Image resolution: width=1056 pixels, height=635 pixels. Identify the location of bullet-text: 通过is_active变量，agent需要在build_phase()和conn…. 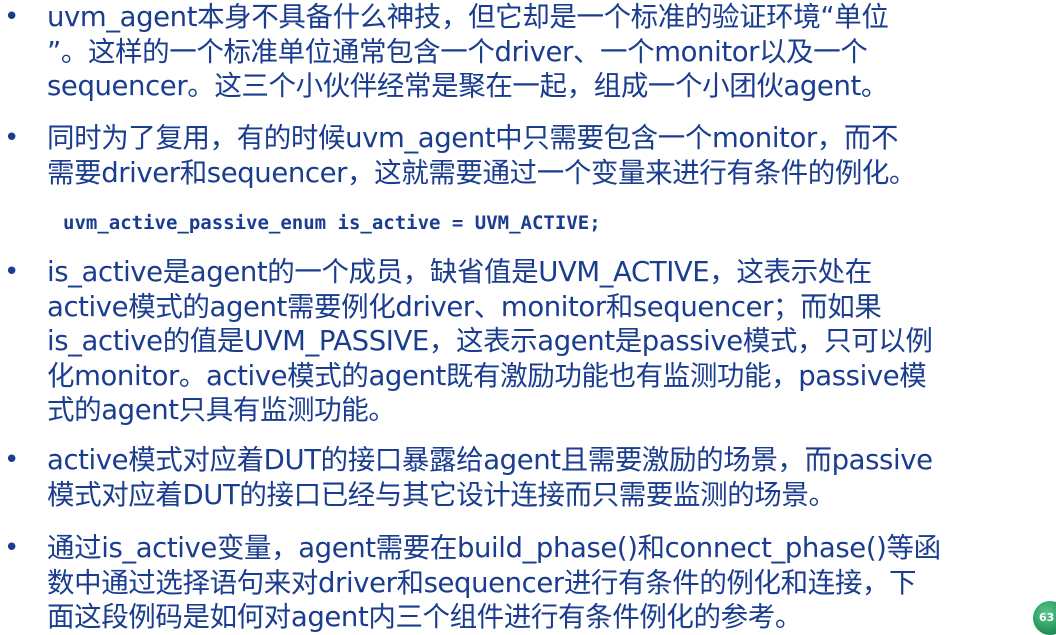
(494, 582).